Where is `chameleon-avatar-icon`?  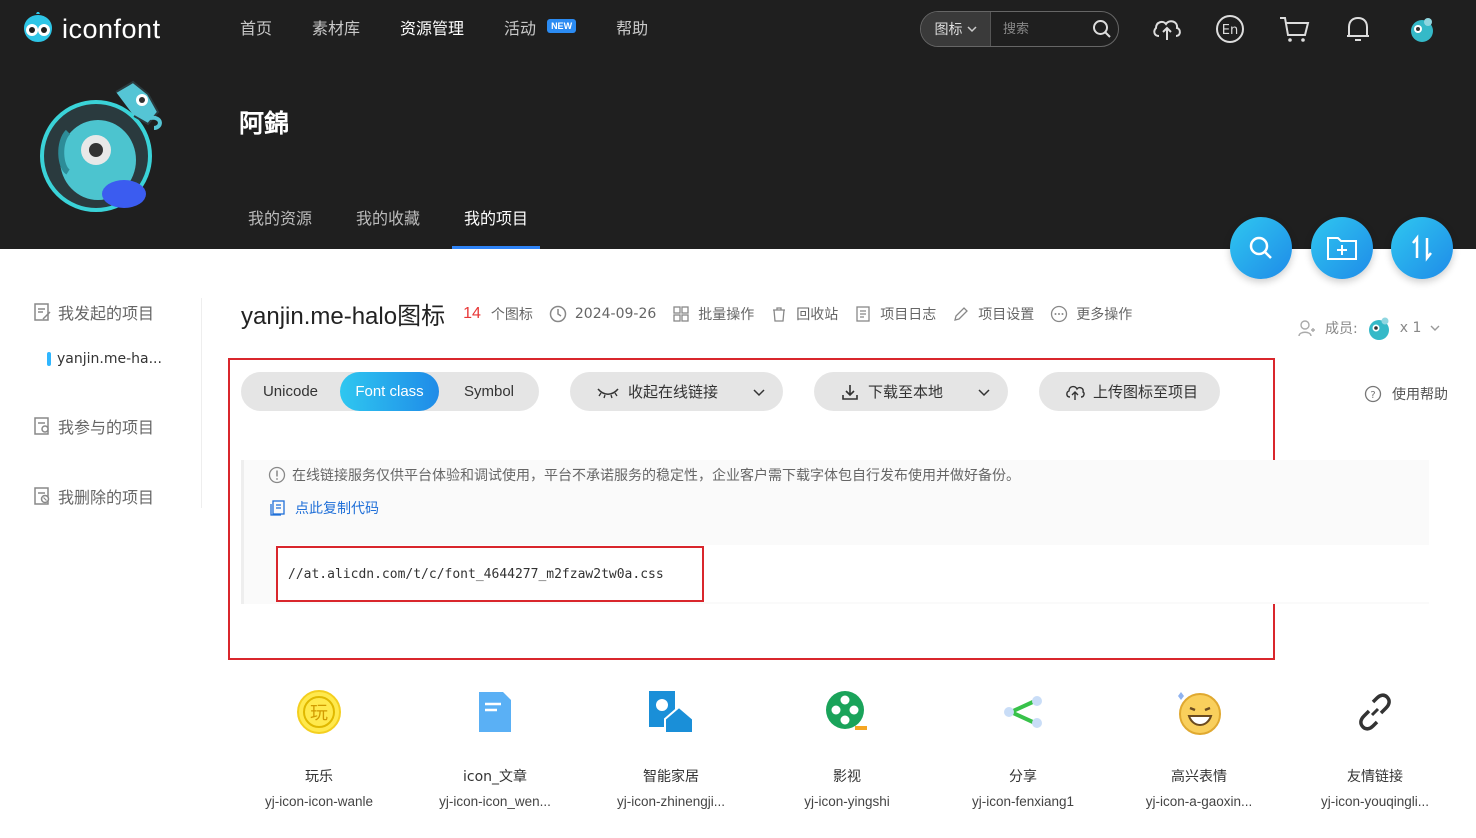
chameleon-avatar-icon is located at coordinates (101, 146).